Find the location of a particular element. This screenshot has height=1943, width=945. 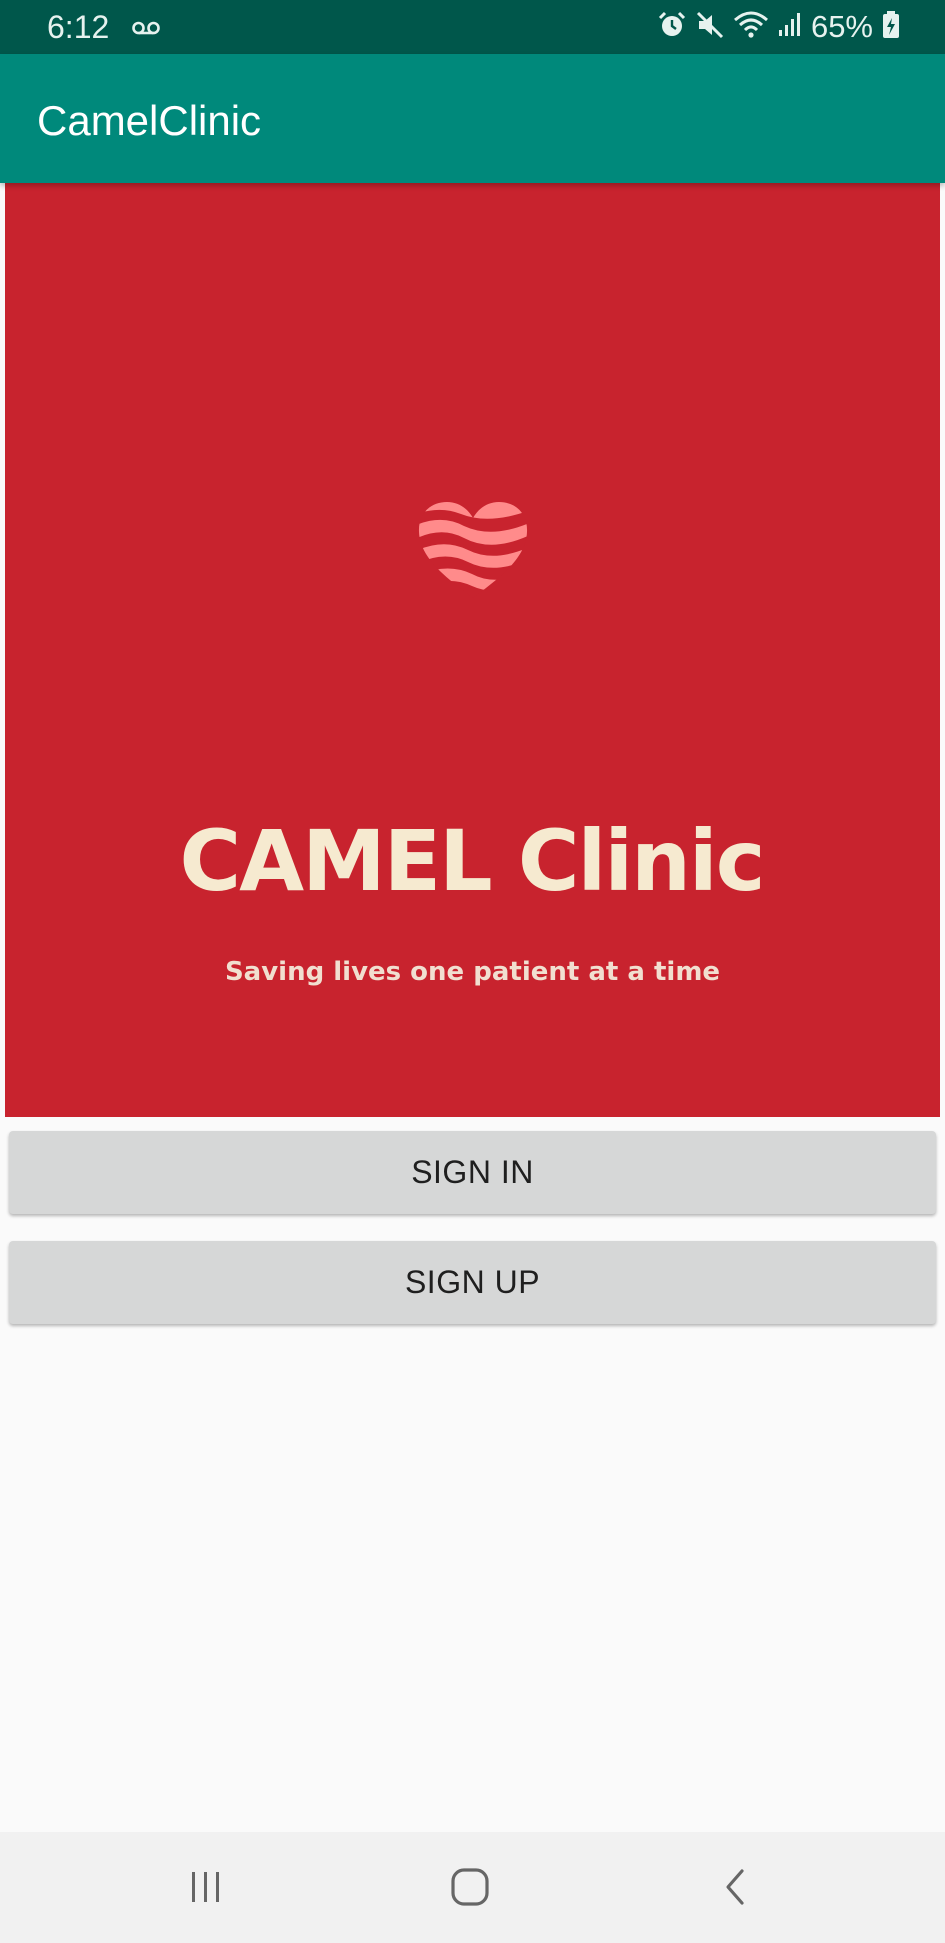

voicemail-icon is located at coordinates (146, 30).